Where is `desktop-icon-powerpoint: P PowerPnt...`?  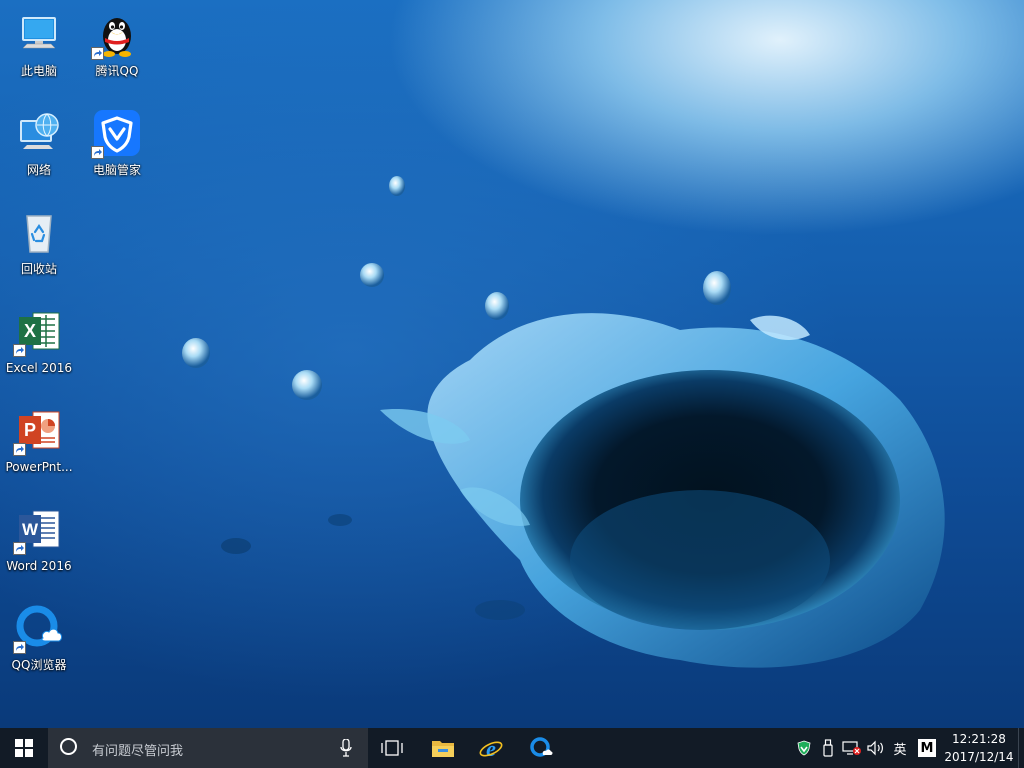 desktop-icon-powerpoint: P PowerPnt... is located at coordinates (39, 446).